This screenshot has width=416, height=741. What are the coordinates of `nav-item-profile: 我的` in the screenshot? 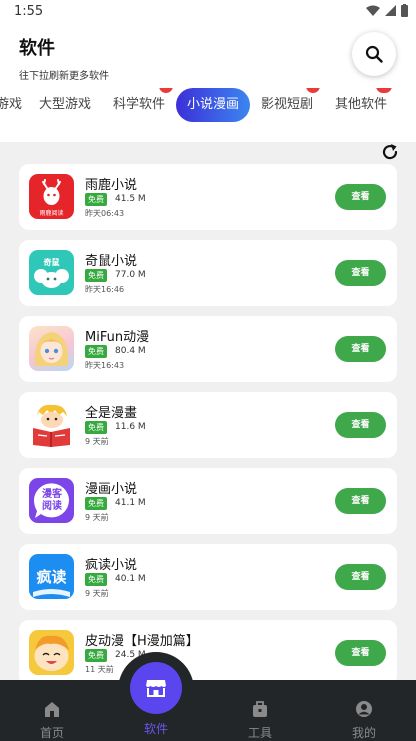 It's located at (364, 720).